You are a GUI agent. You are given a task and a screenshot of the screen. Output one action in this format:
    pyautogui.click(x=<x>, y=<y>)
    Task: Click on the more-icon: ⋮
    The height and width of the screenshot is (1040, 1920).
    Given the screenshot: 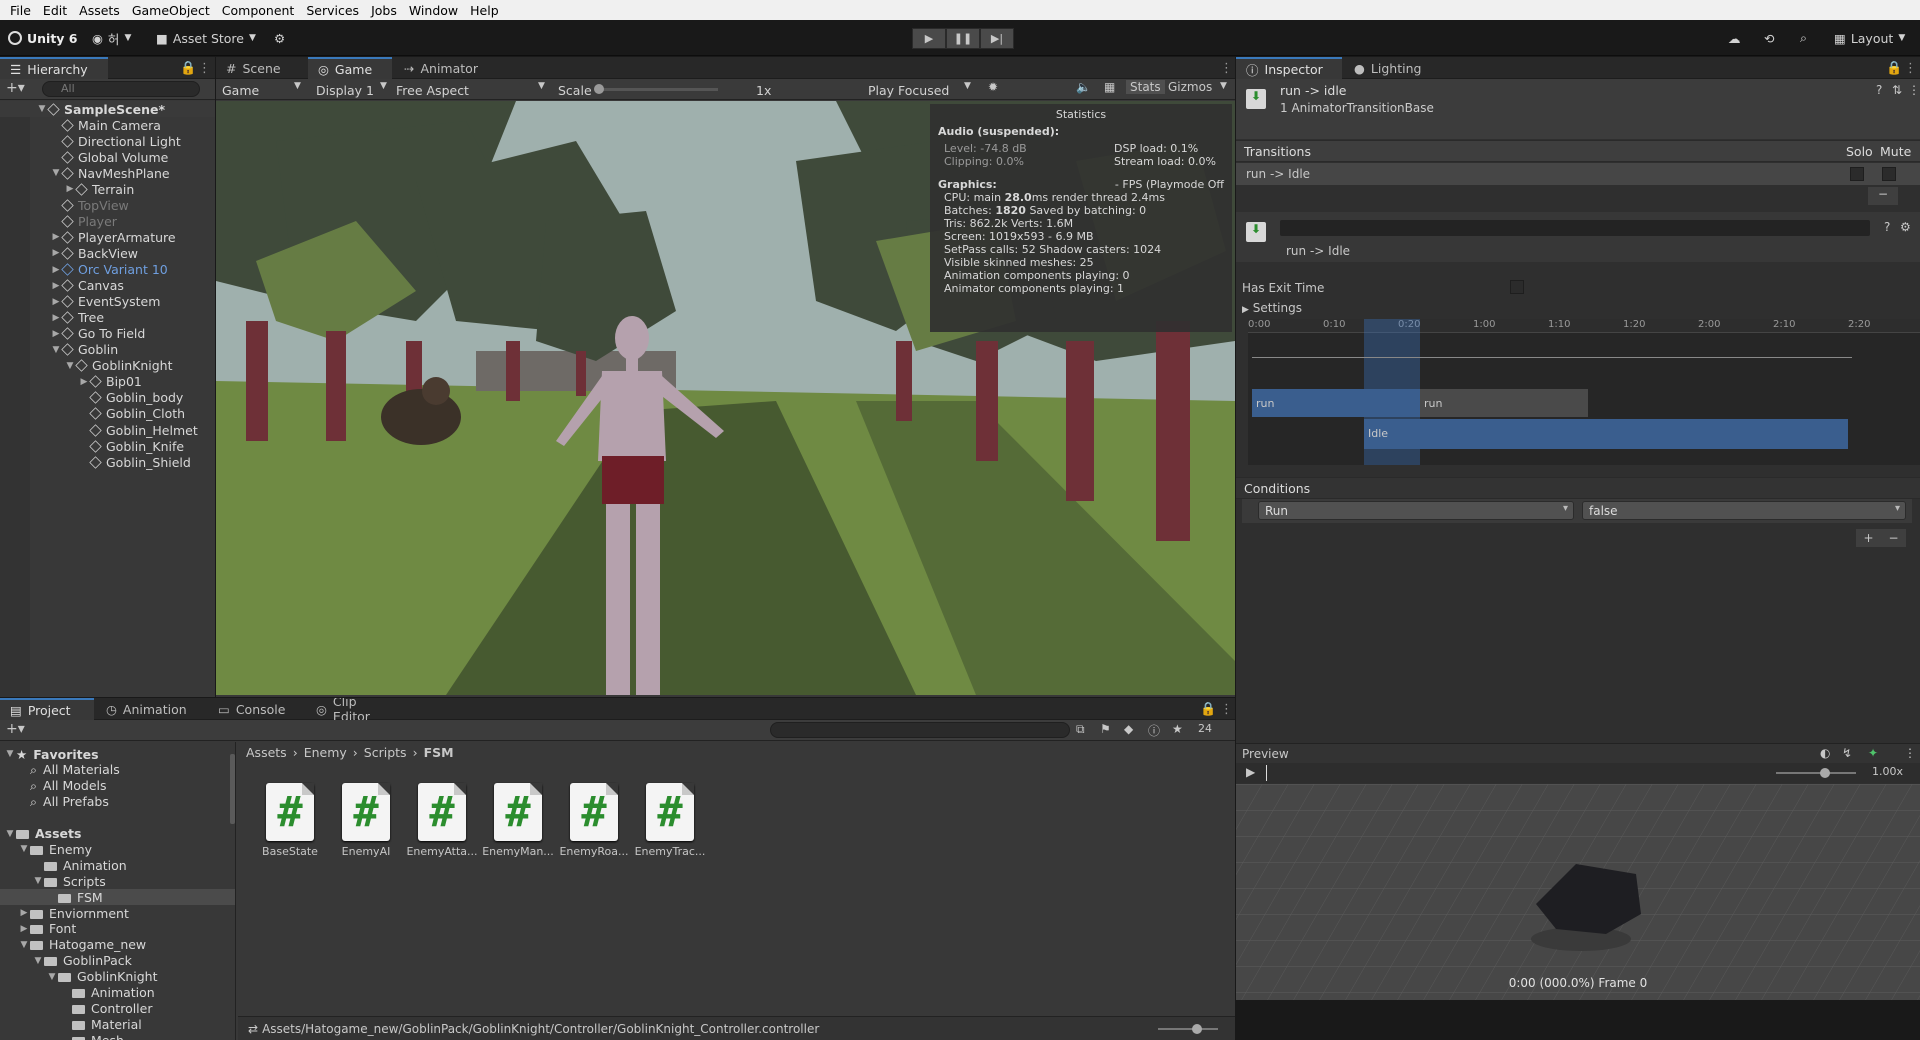 What is the action you would take?
    pyautogui.click(x=1226, y=68)
    